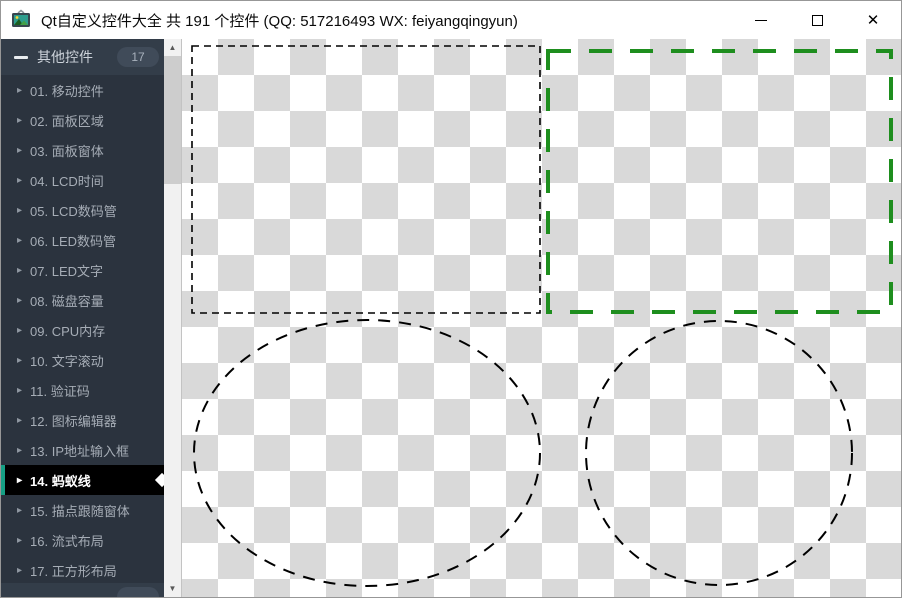  What do you see at coordinates (73, 211) in the screenshot?
I see `sidebar-item-label: 05. LCD数码管` at bounding box center [73, 211].